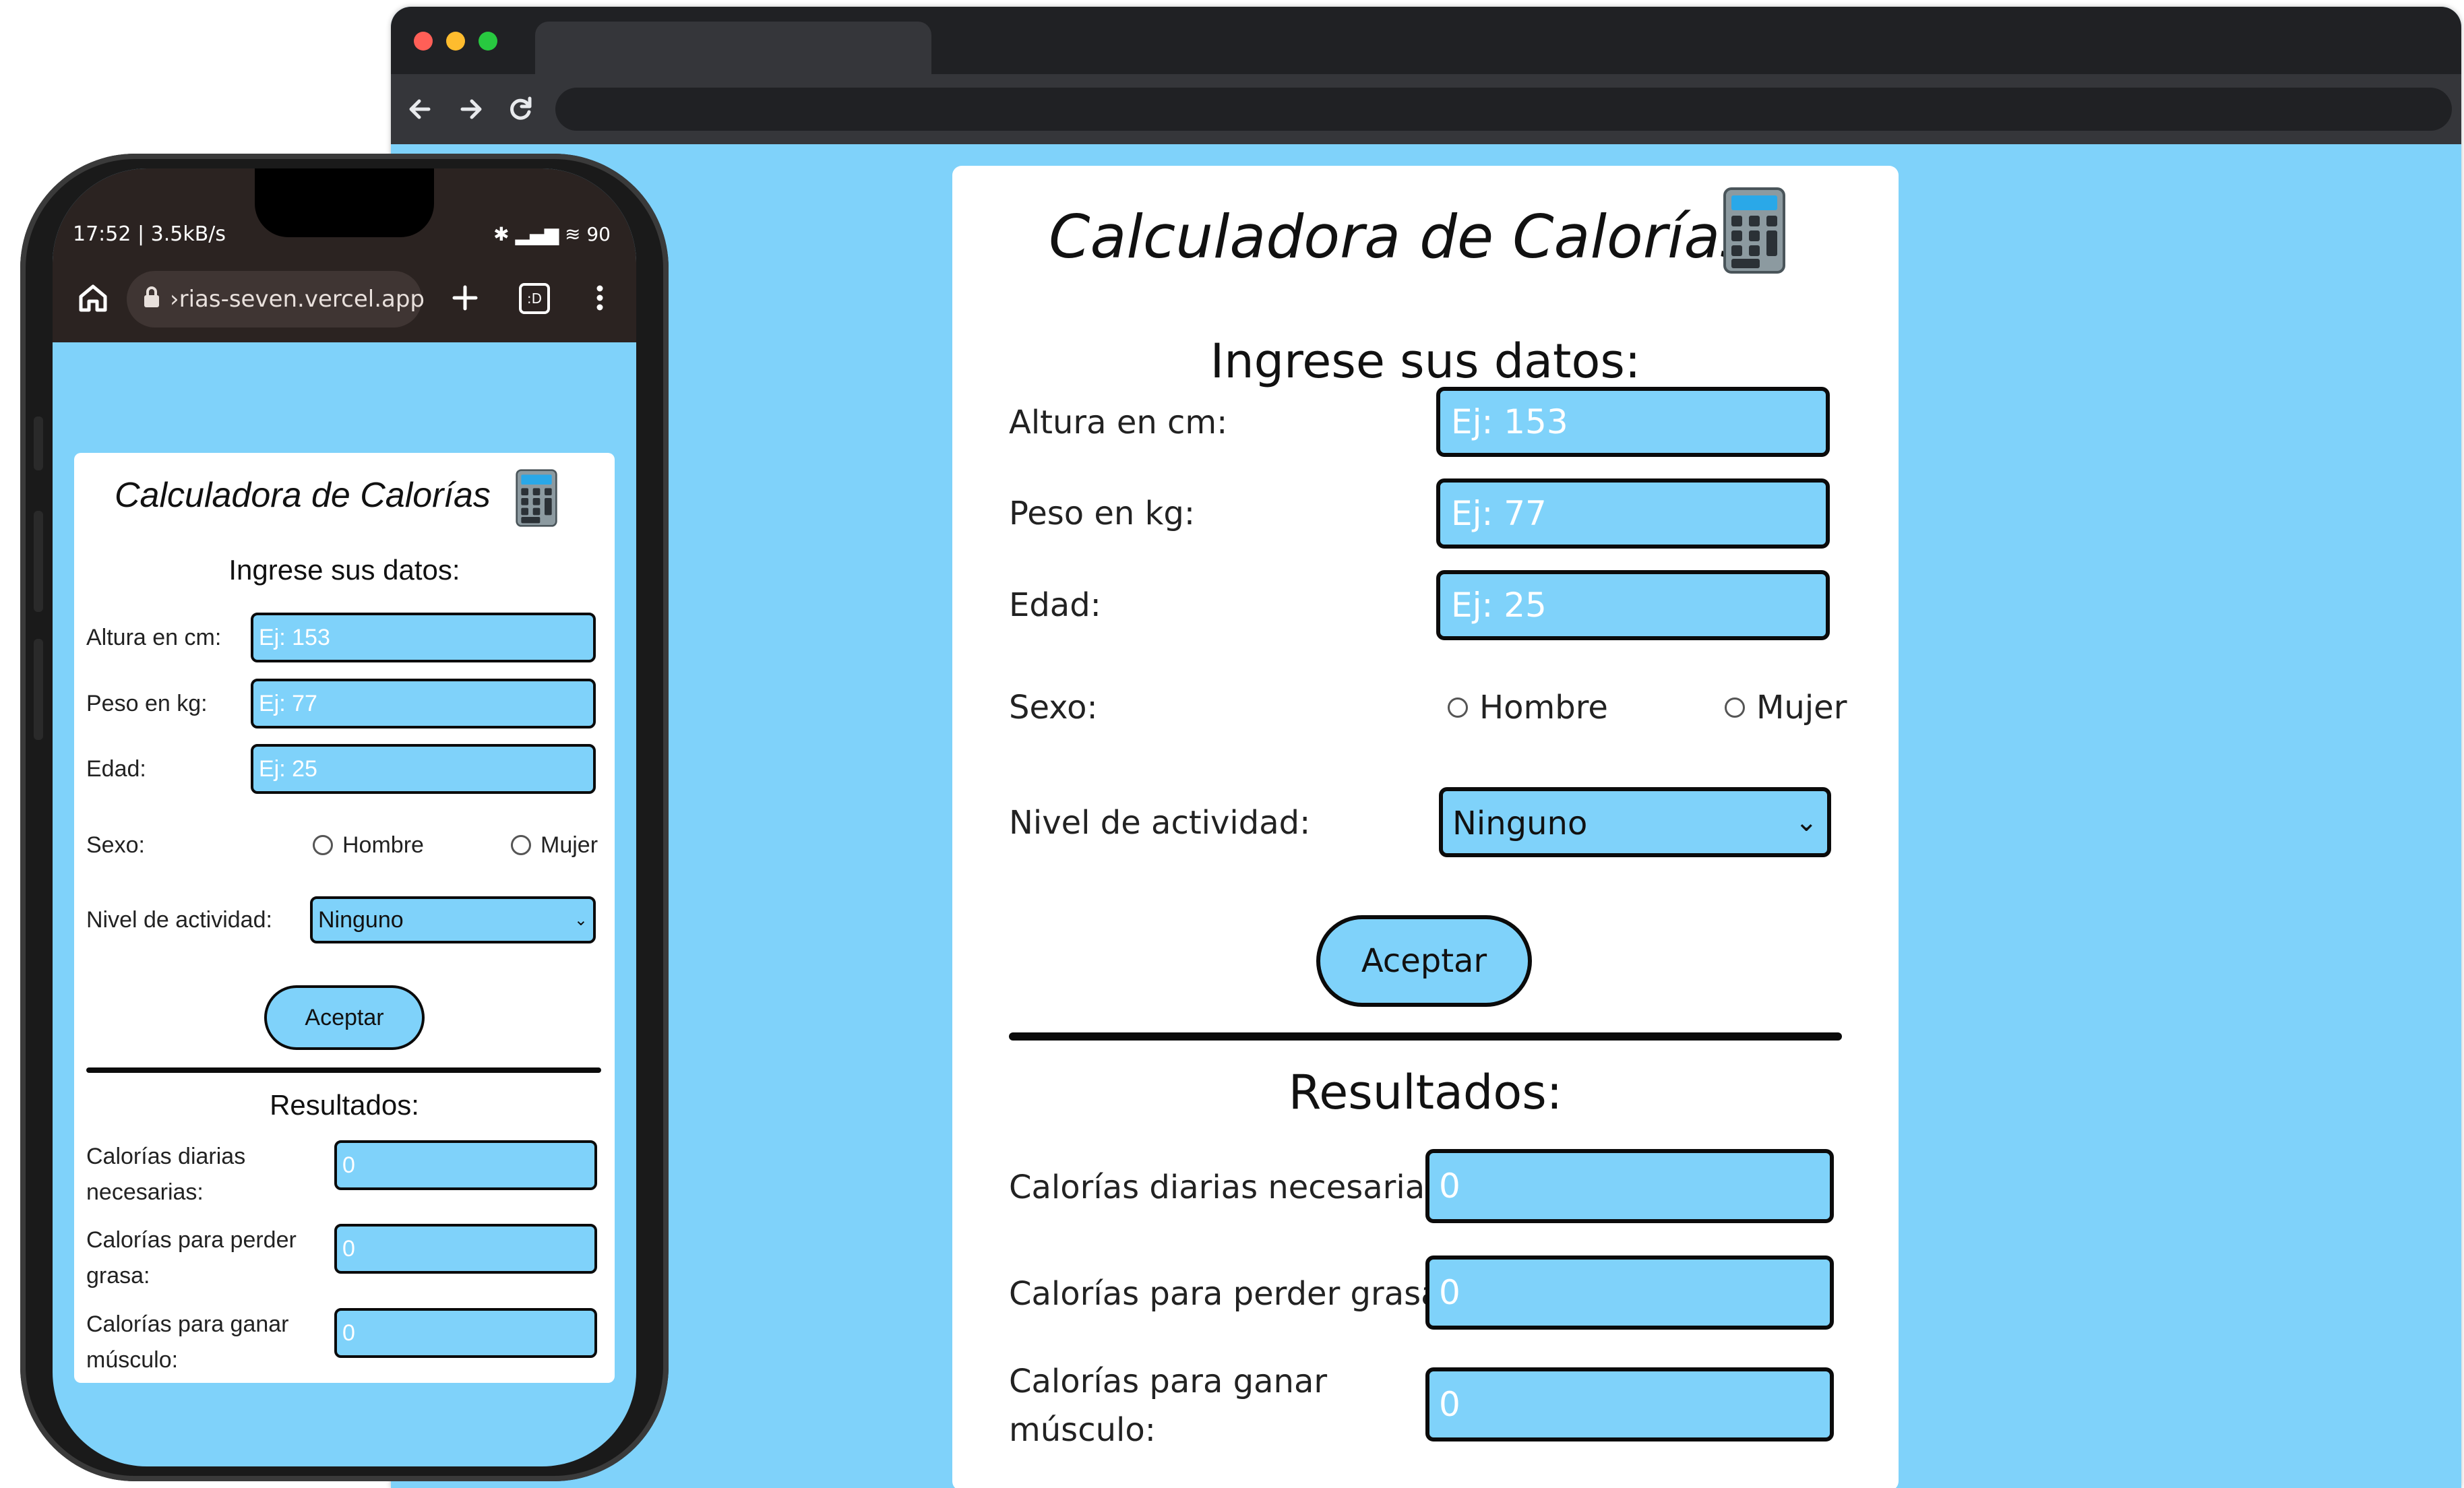 This screenshot has width=2464, height=1488. What do you see at coordinates (149, 234) in the screenshot?
I see `status-time: 17:52 | 3.5kB/s` at bounding box center [149, 234].